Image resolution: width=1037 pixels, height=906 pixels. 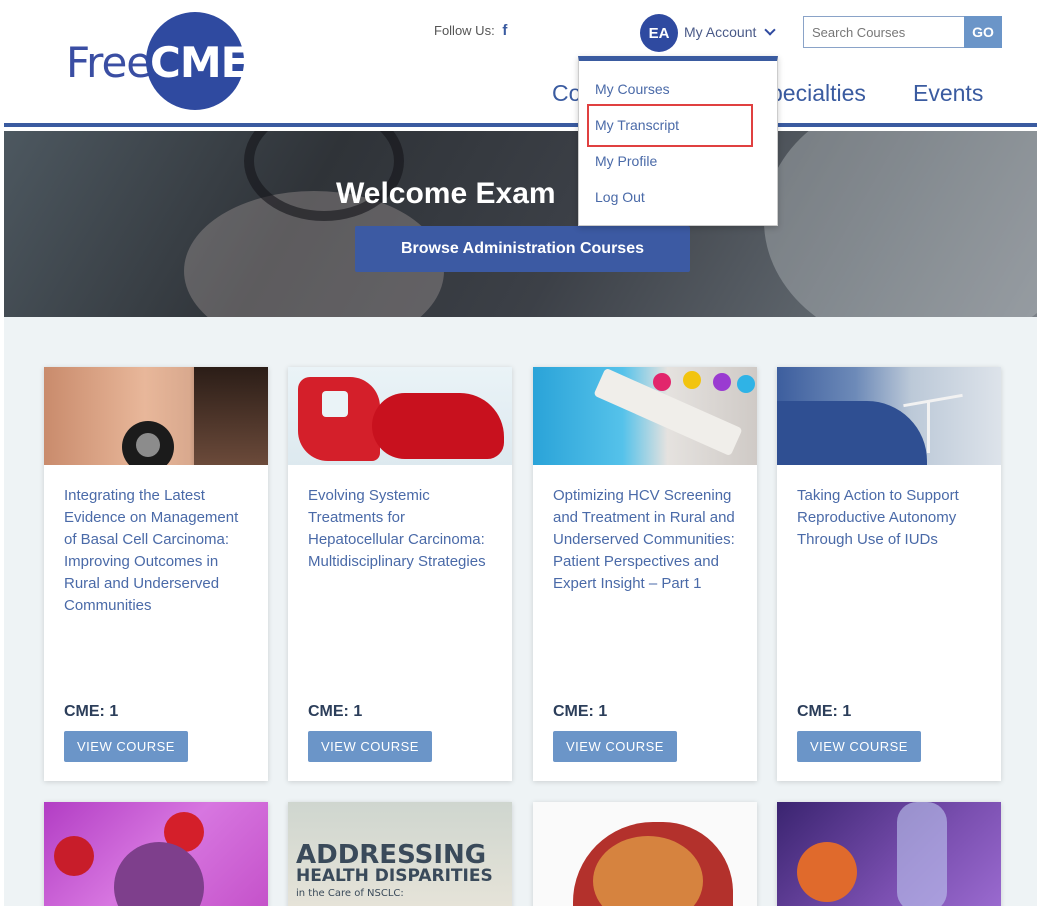 I want to click on organ-shape, so click(x=922, y=854).